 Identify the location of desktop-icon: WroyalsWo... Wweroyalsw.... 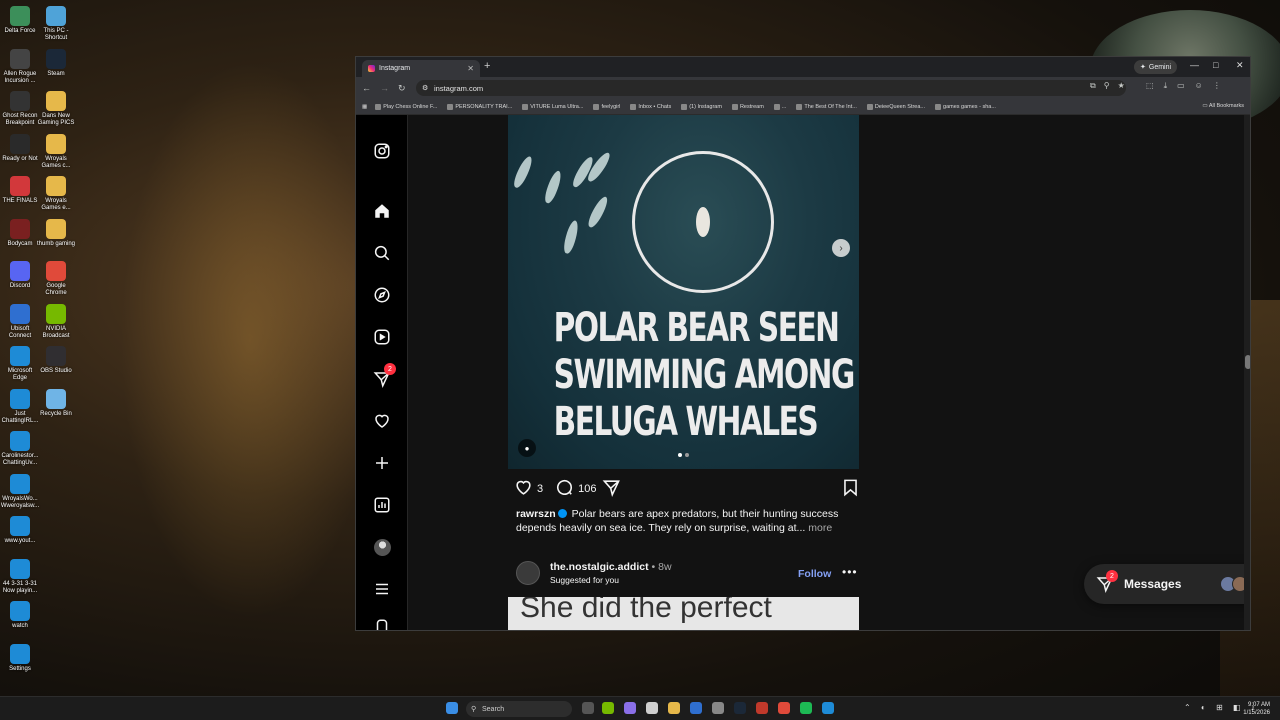
(20, 491).